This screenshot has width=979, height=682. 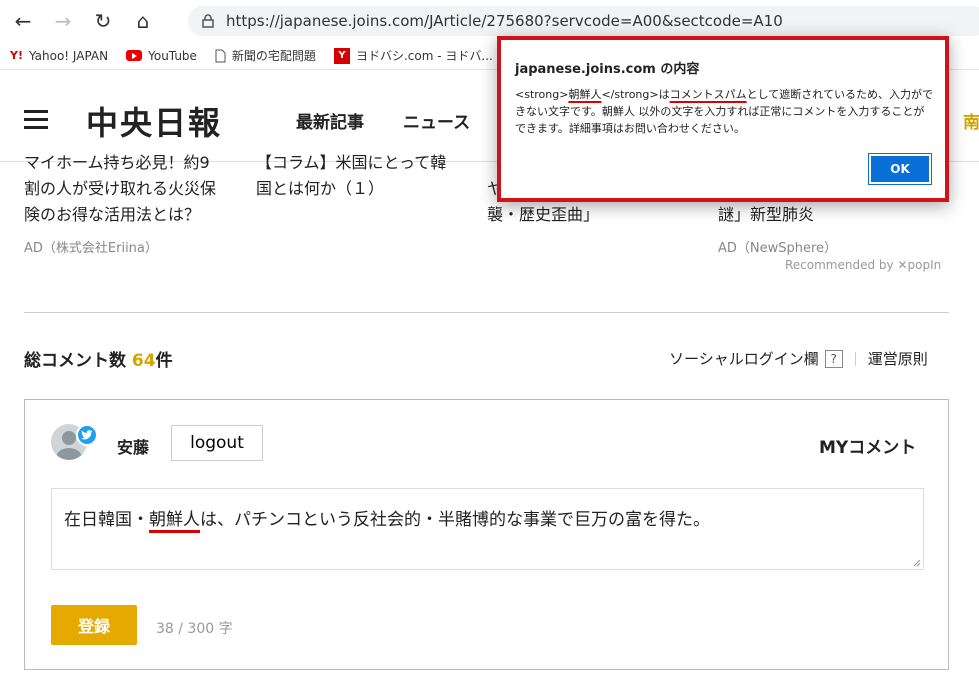 What do you see at coordinates (134, 55) in the screenshot?
I see `youtube-icon` at bounding box center [134, 55].